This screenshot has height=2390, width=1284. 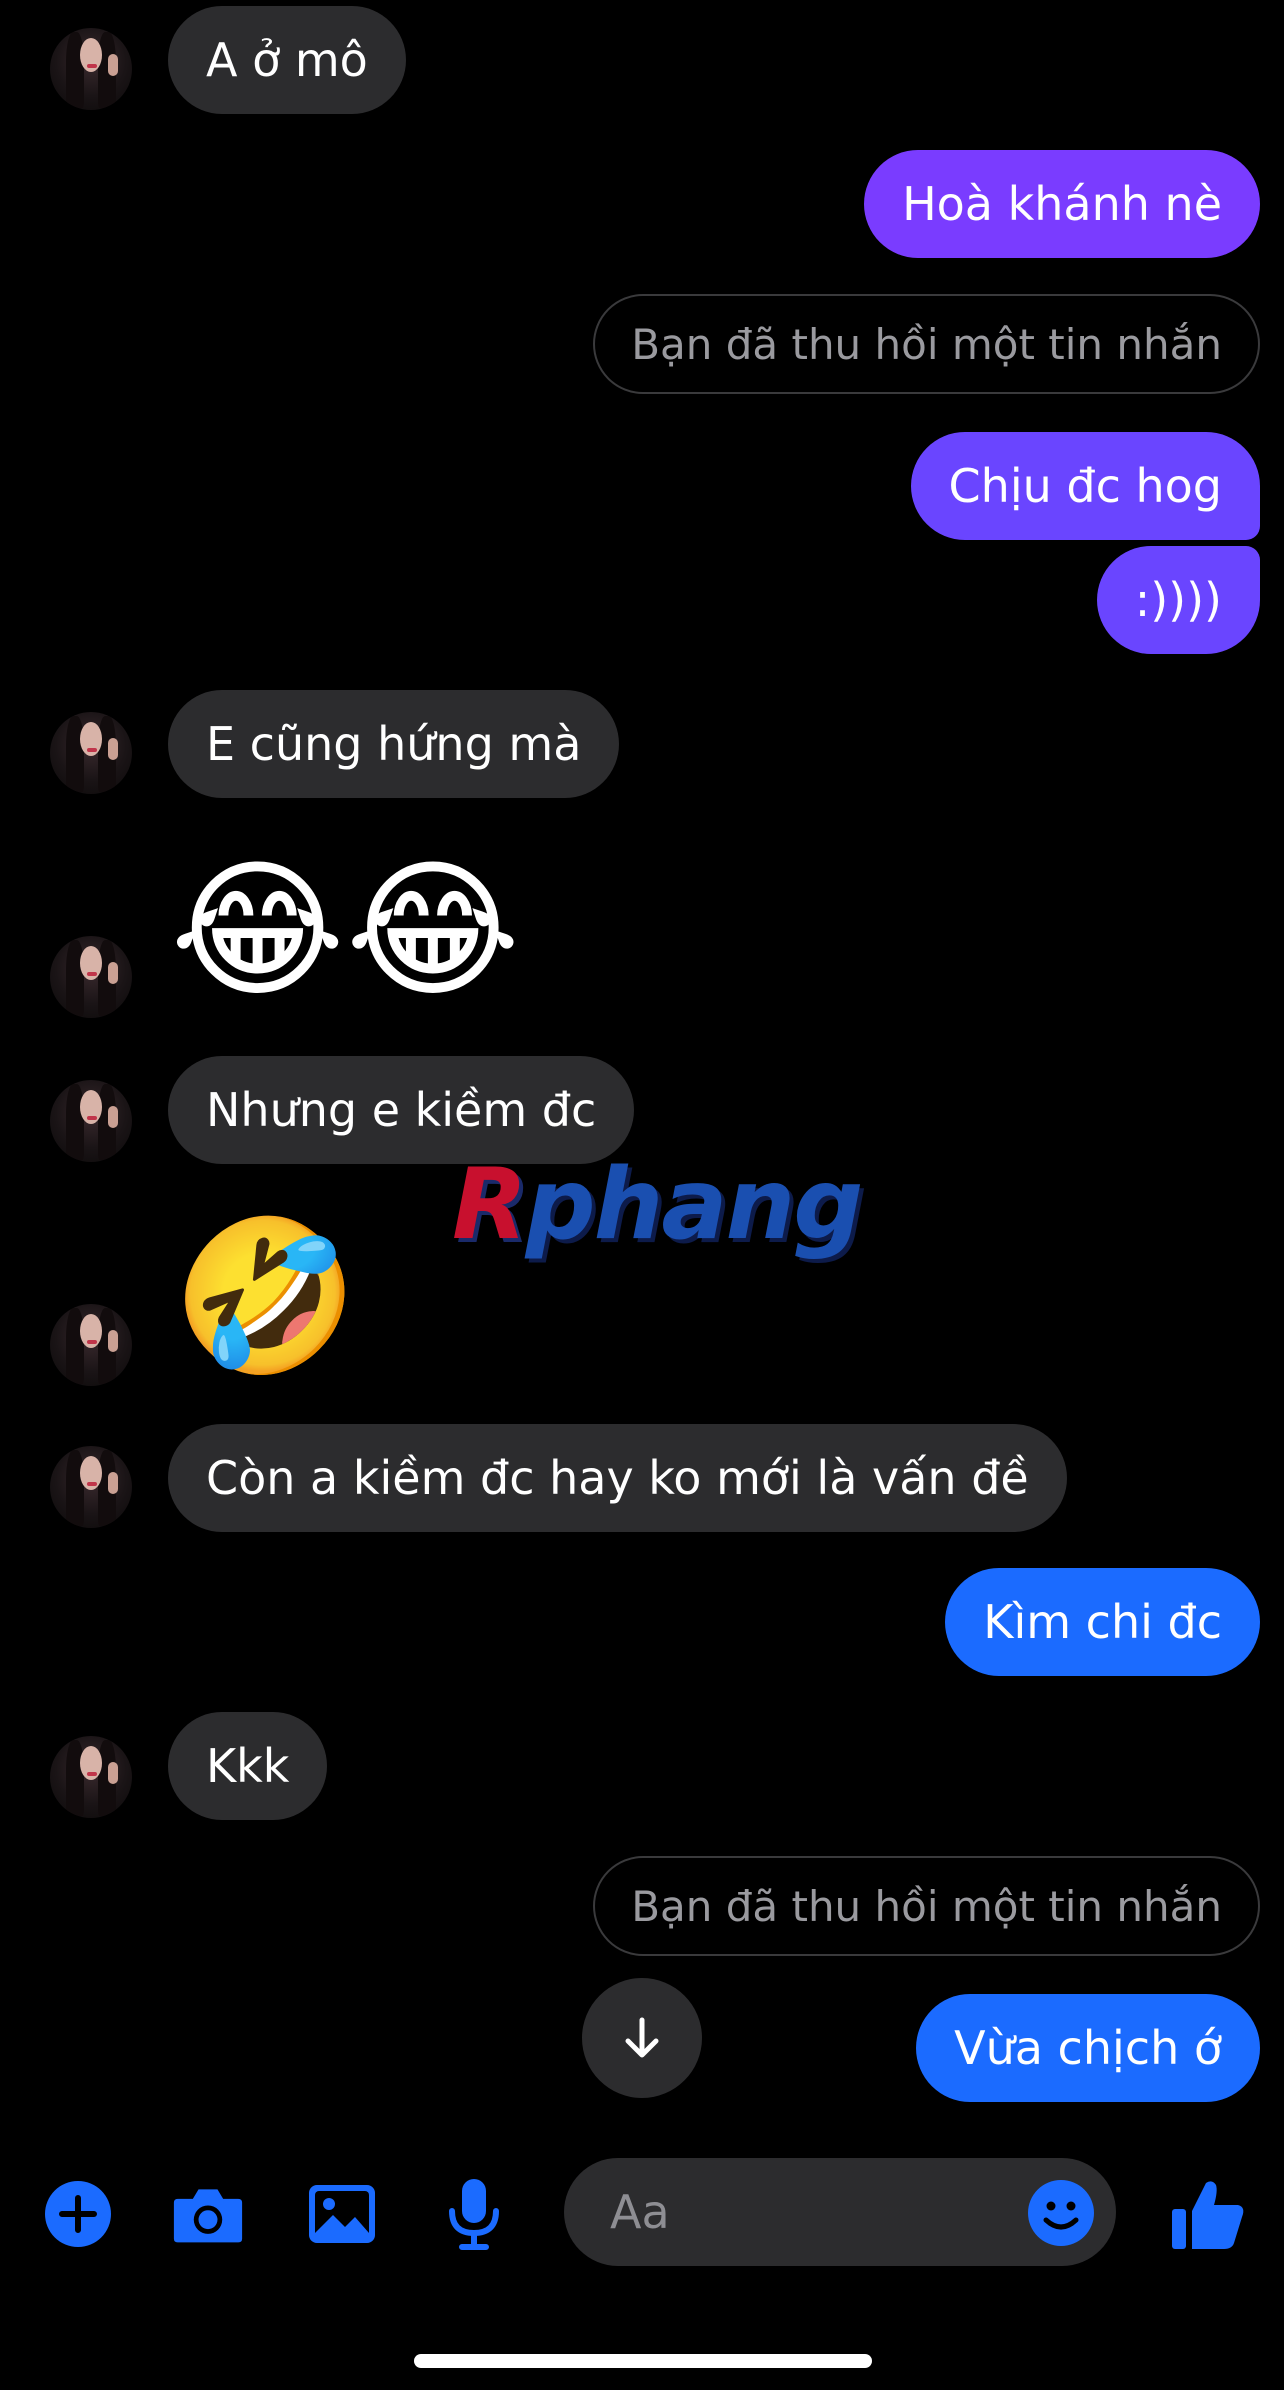 I want to click on gallery-button, so click(x=342, y=2214).